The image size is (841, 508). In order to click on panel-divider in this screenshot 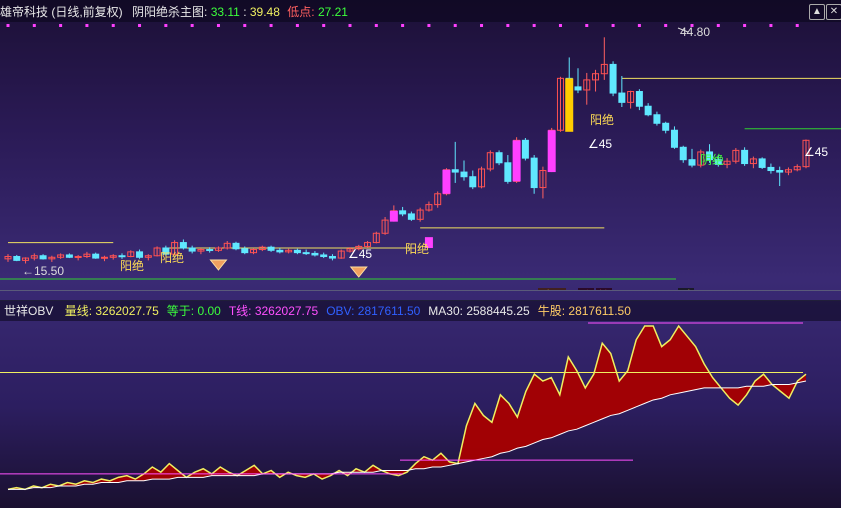, I will do `click(420, 290)`.